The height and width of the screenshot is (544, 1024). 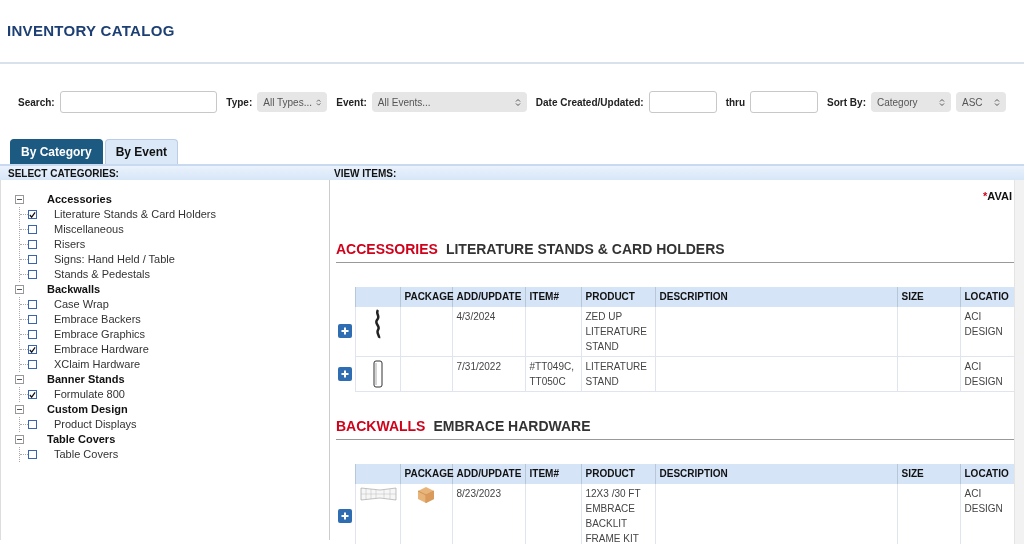 I want to click on category-item: Embrace Graphics, so click(x=100, y=334).